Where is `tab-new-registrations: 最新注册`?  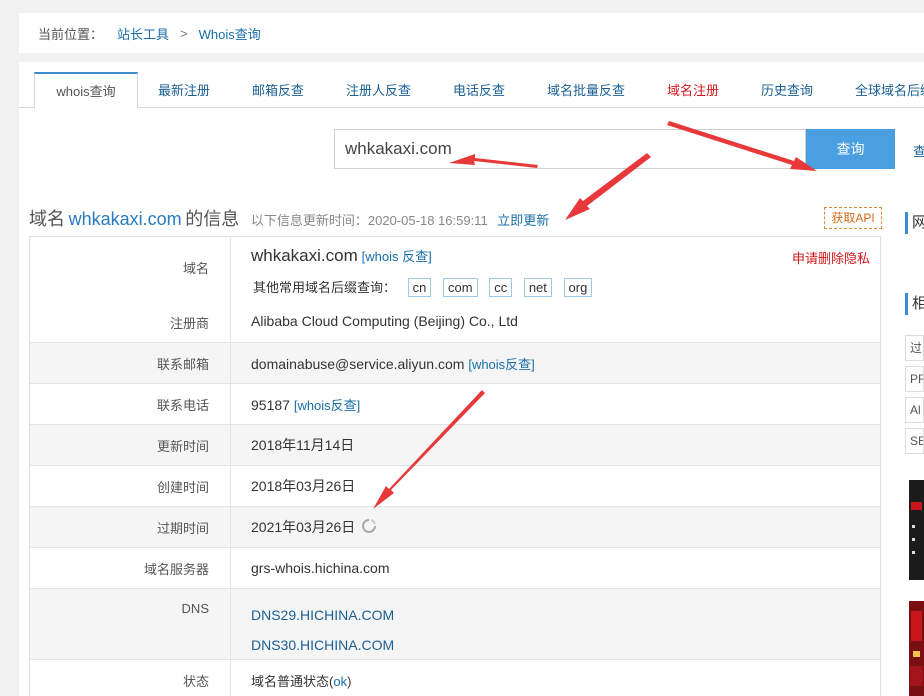
tab-new-registrations: 最新注册 is located at coordinates (184, 90).